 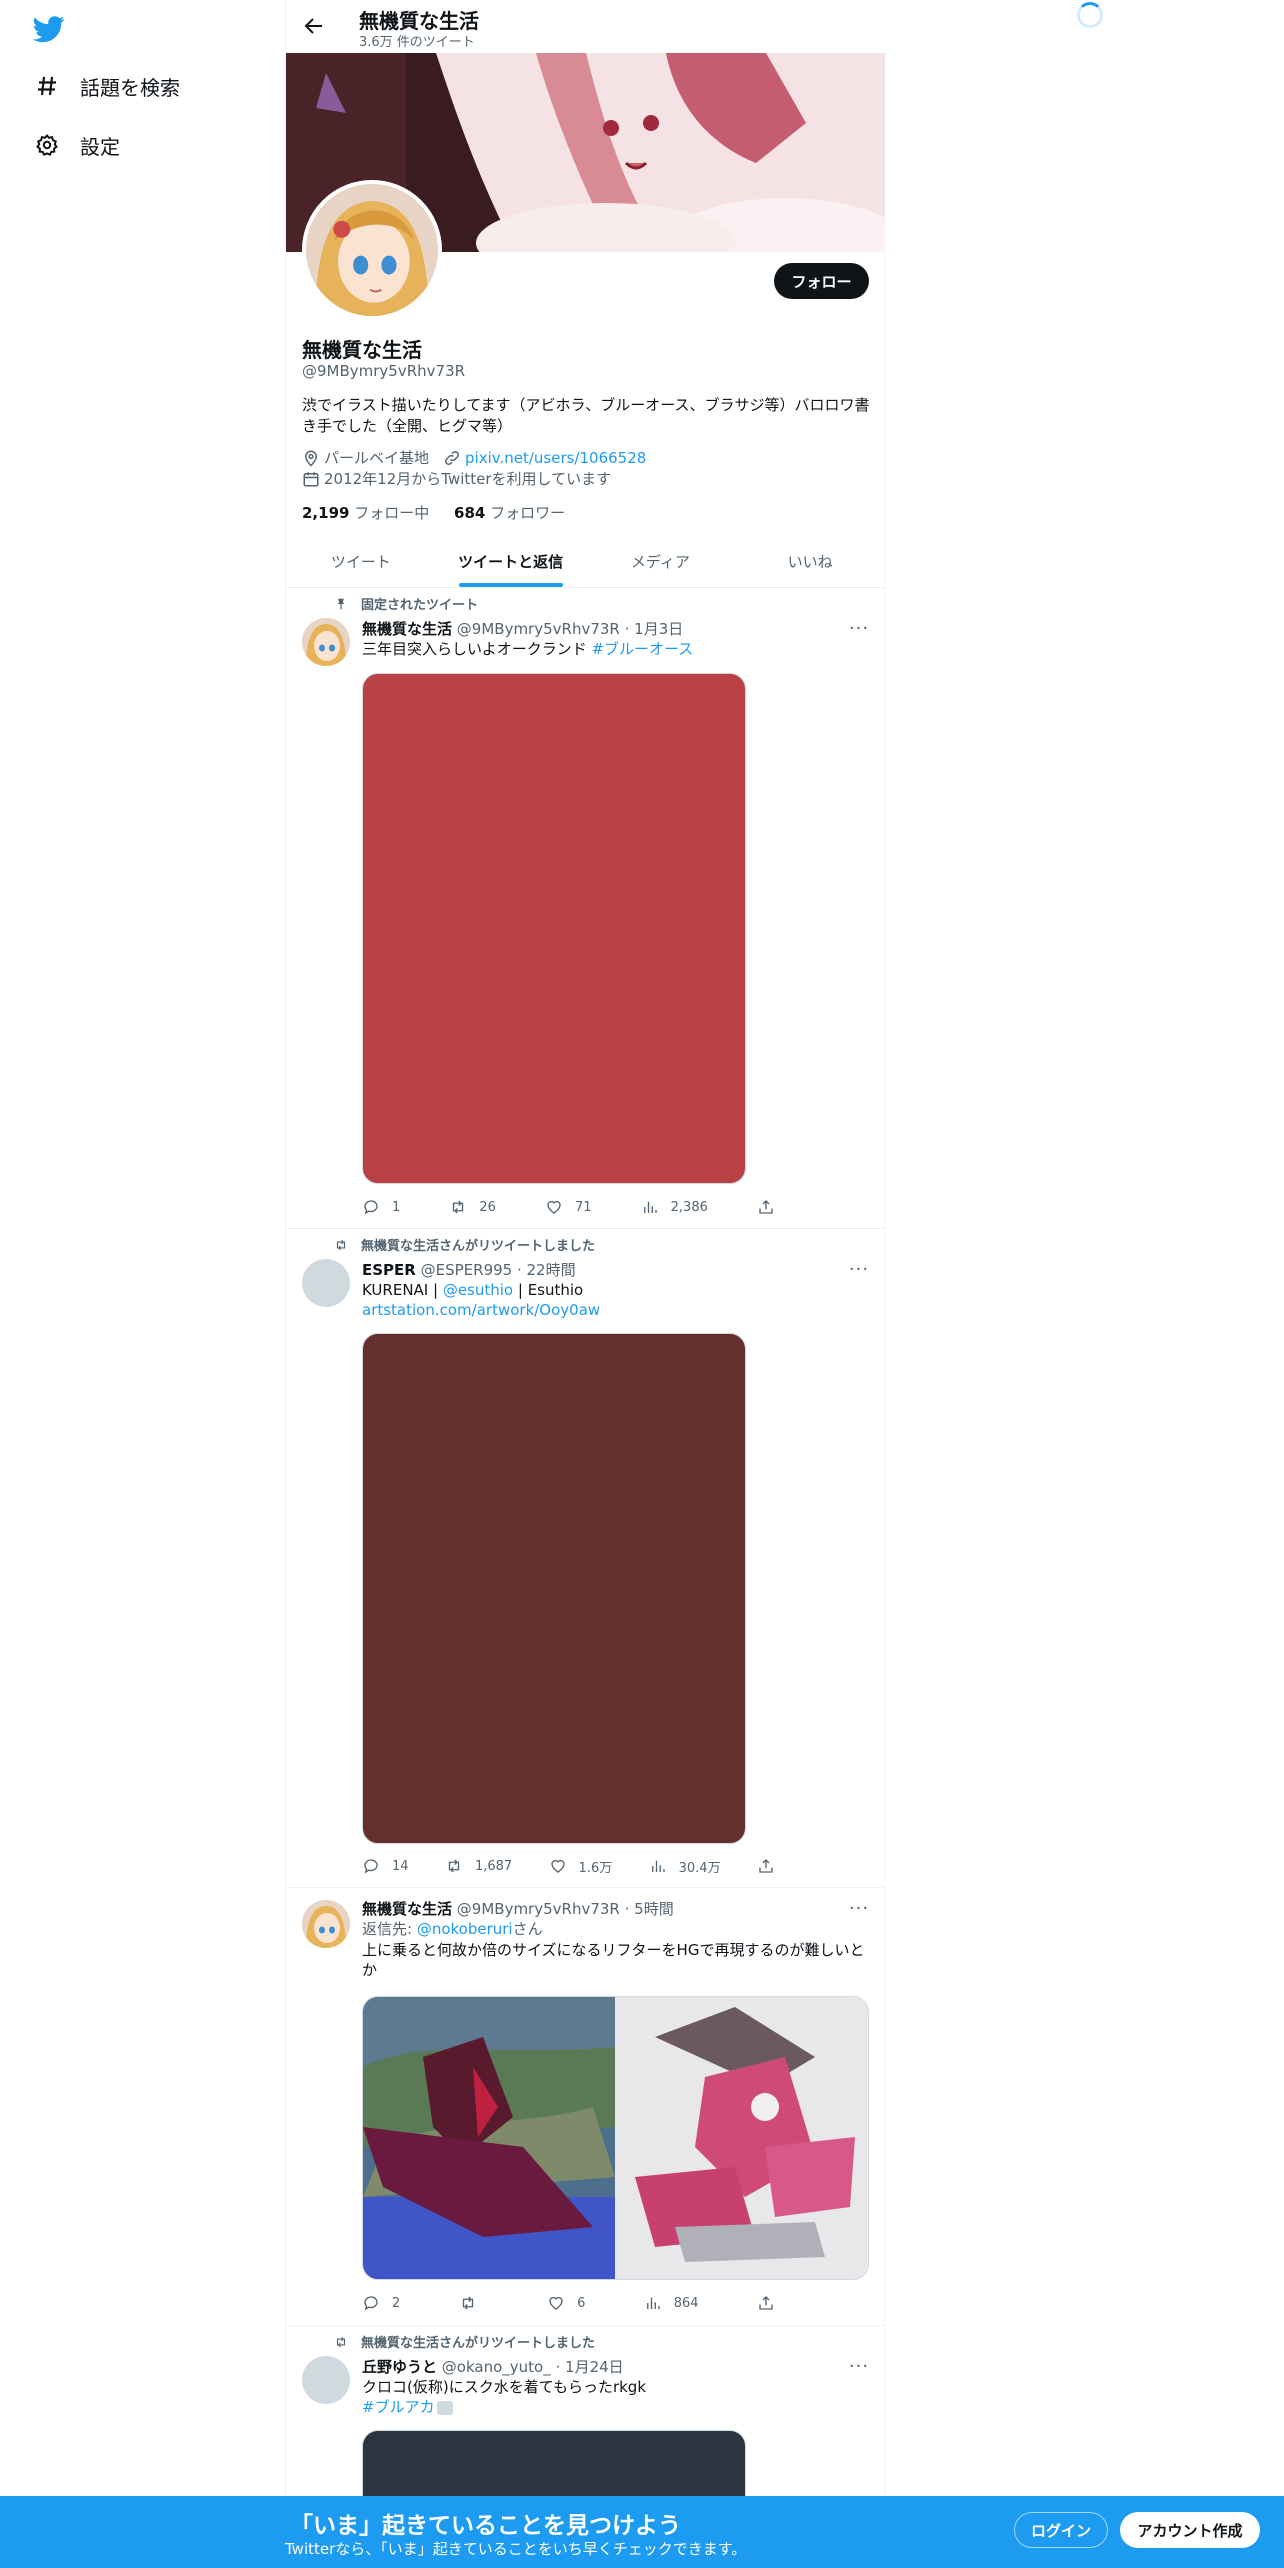 I want to click on following-link: 2,199 フォロー中, so click(x=365, y=513).